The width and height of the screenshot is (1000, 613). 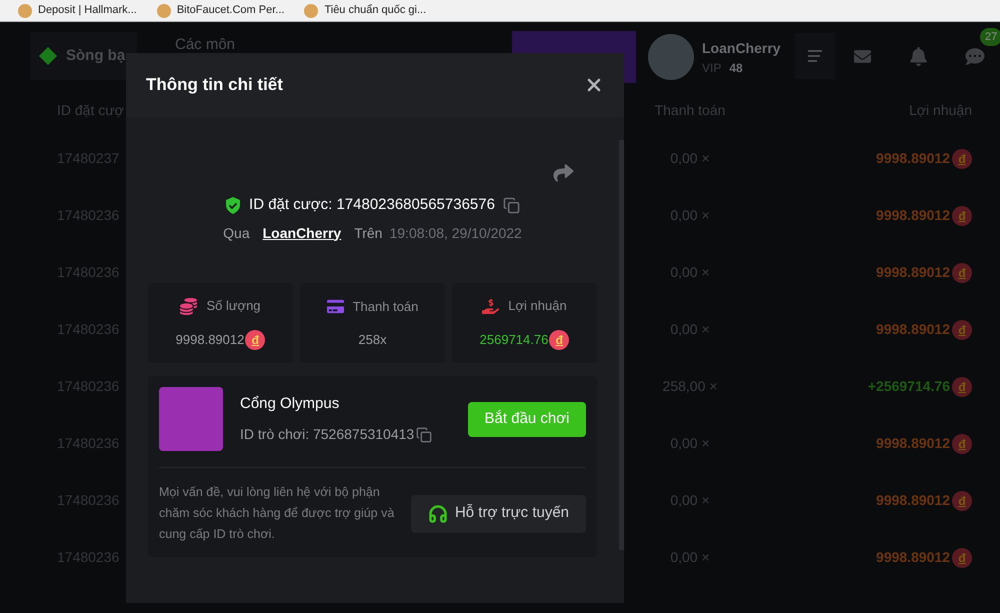 I want to click on dialog-title: Thông tin chi tiết, so click(x=214, y=85).